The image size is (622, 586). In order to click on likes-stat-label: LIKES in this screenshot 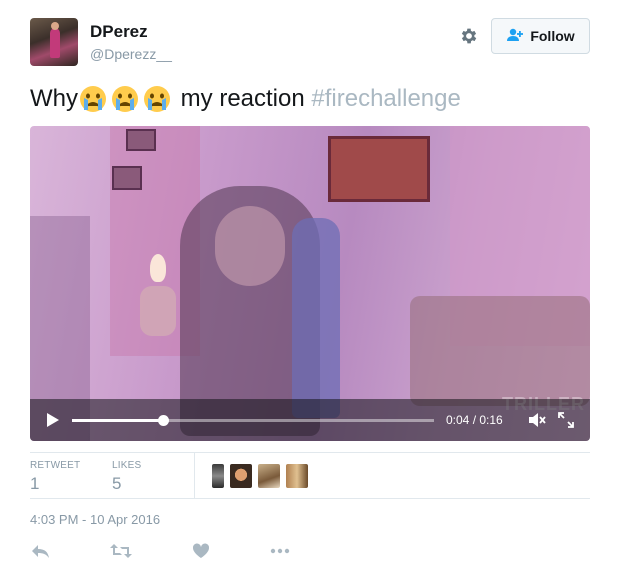, I will do `click(127, 465)`.